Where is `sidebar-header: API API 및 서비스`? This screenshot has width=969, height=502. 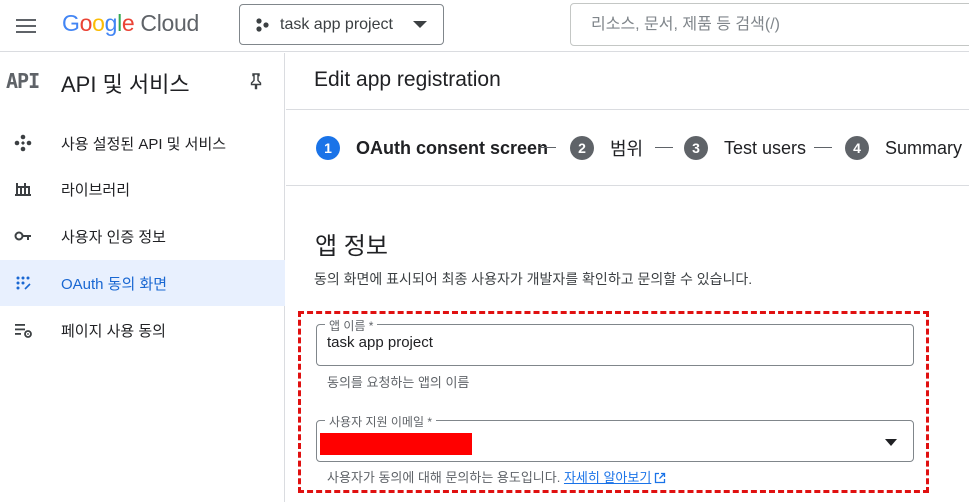 sidebar-header: API API 및 서비스 is located at coordinates (142, 80).